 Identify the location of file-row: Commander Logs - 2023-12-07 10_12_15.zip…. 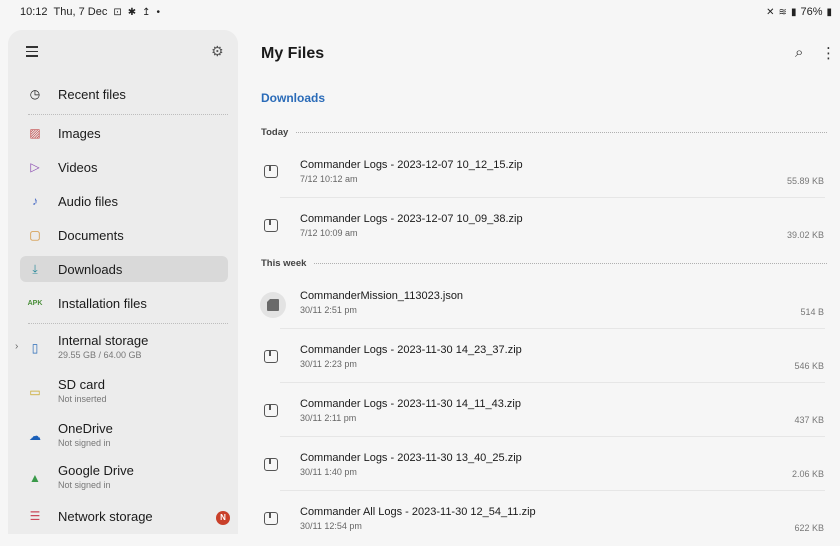
(543, 177).